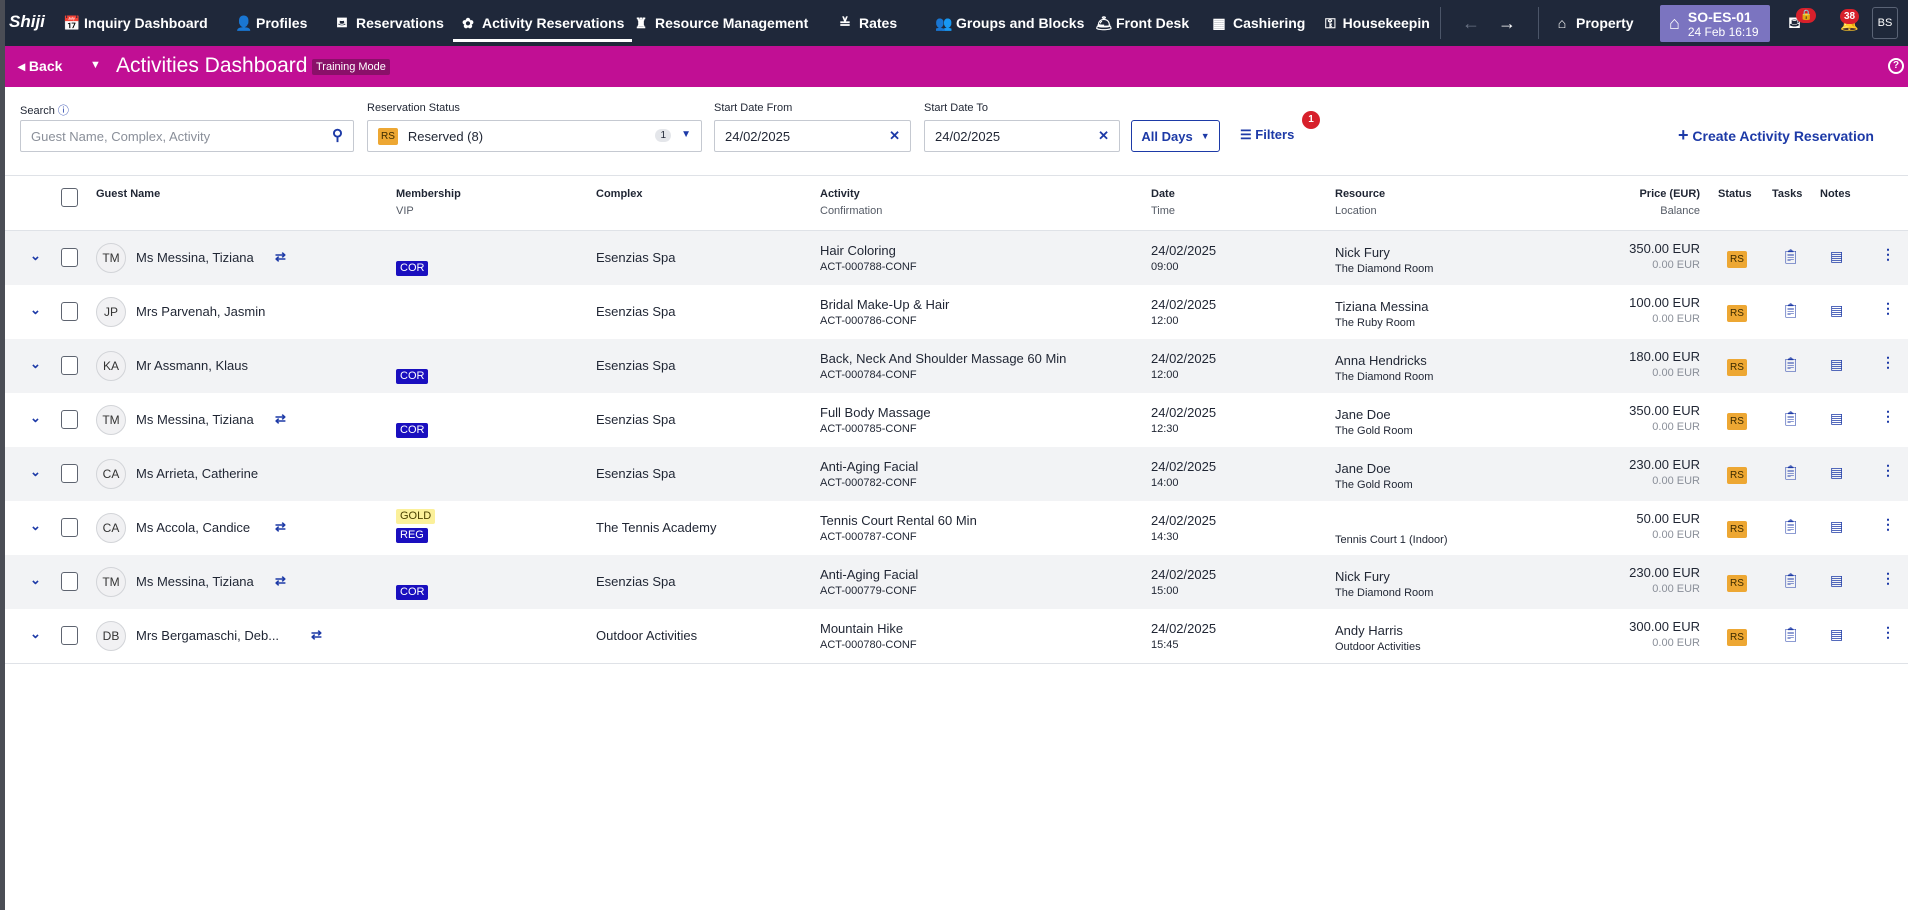 The height and width of the screenshot is (910, 1908). I want to click on search-icon: ⚲, so click(337, 135).